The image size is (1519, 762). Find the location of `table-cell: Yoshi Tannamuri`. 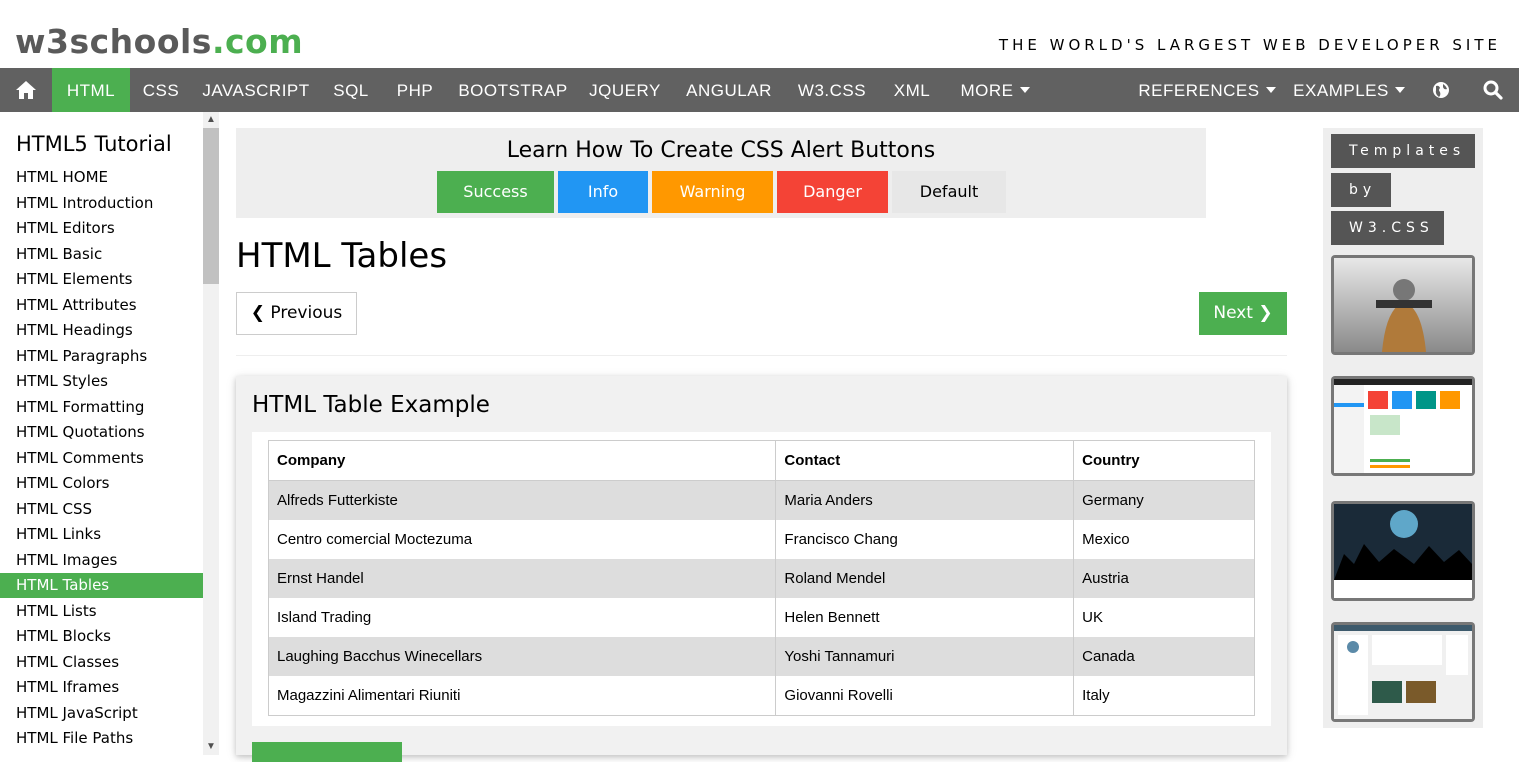

table-cell: Yoshi Tannamuri is located at coordinates (925, 656).